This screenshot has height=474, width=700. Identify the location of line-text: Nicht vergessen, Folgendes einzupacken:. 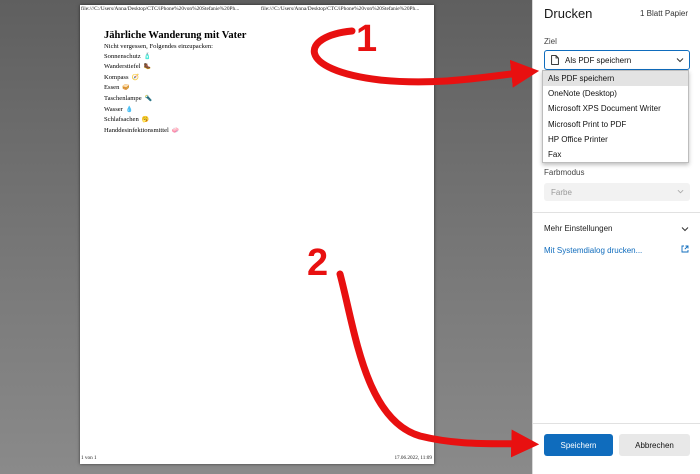
(159, 46).